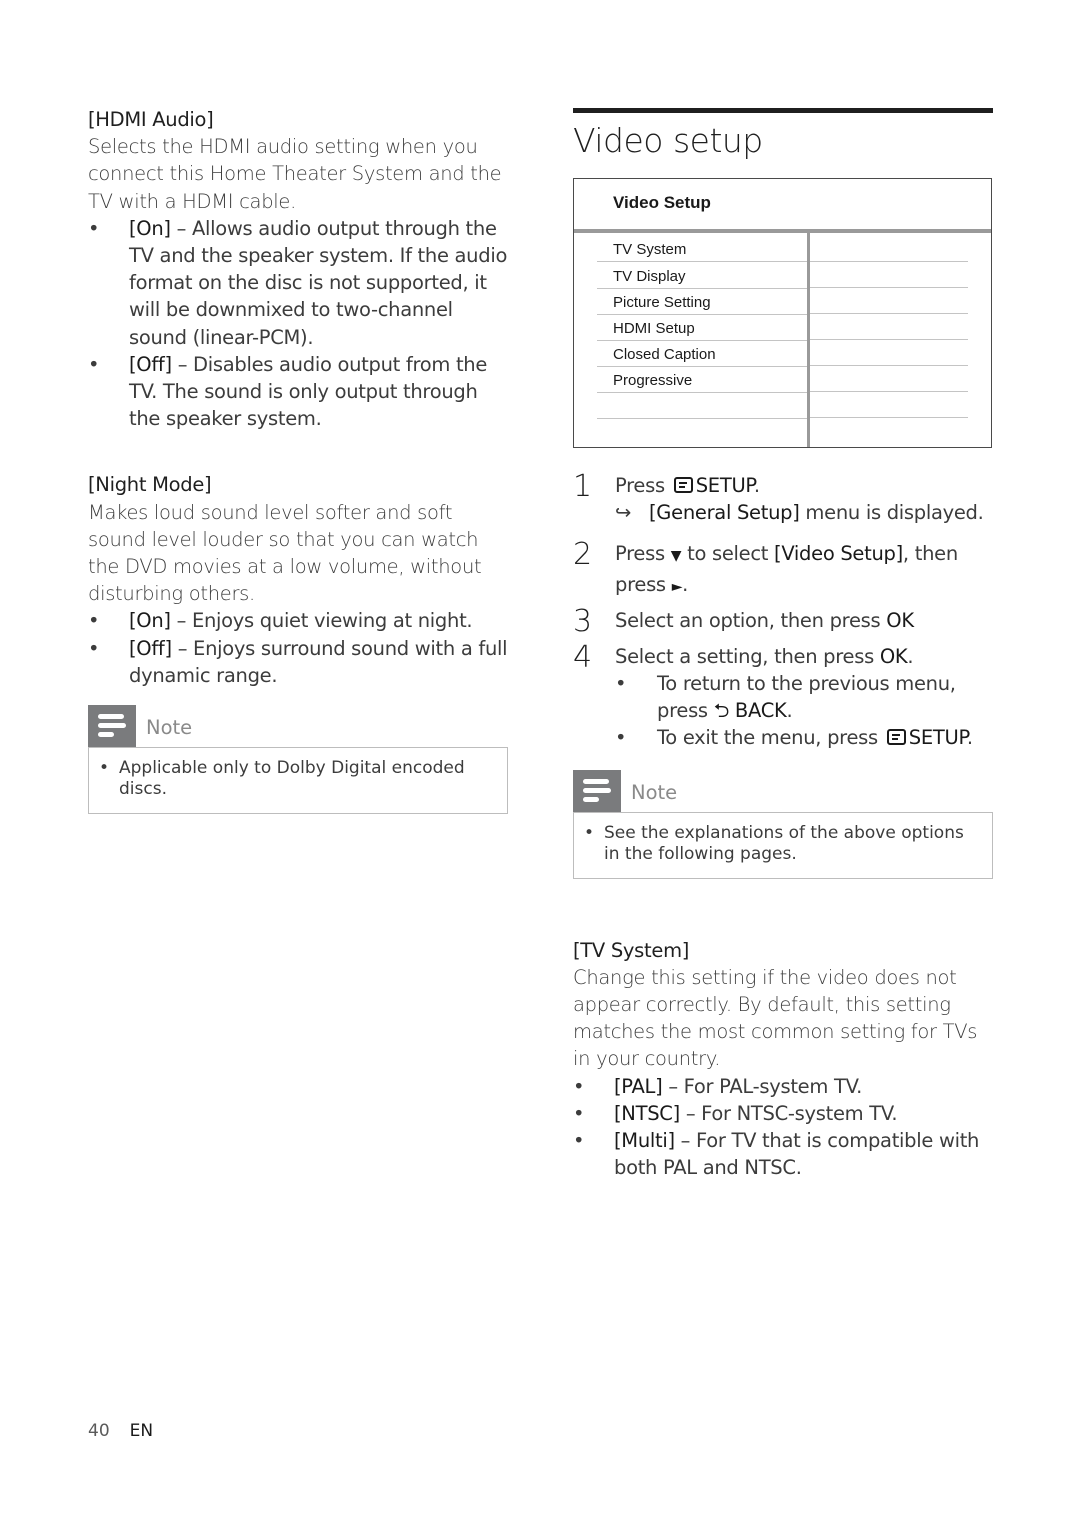  I want to click on night-mode-option-on: • [On] – Enjoys quiet viewing at night., so click(300, 620).